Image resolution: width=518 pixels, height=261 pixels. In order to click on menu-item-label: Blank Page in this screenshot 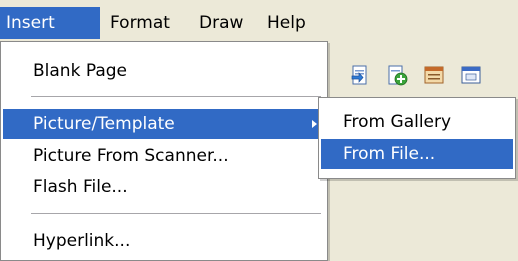, I will do `click(80, 71)`.